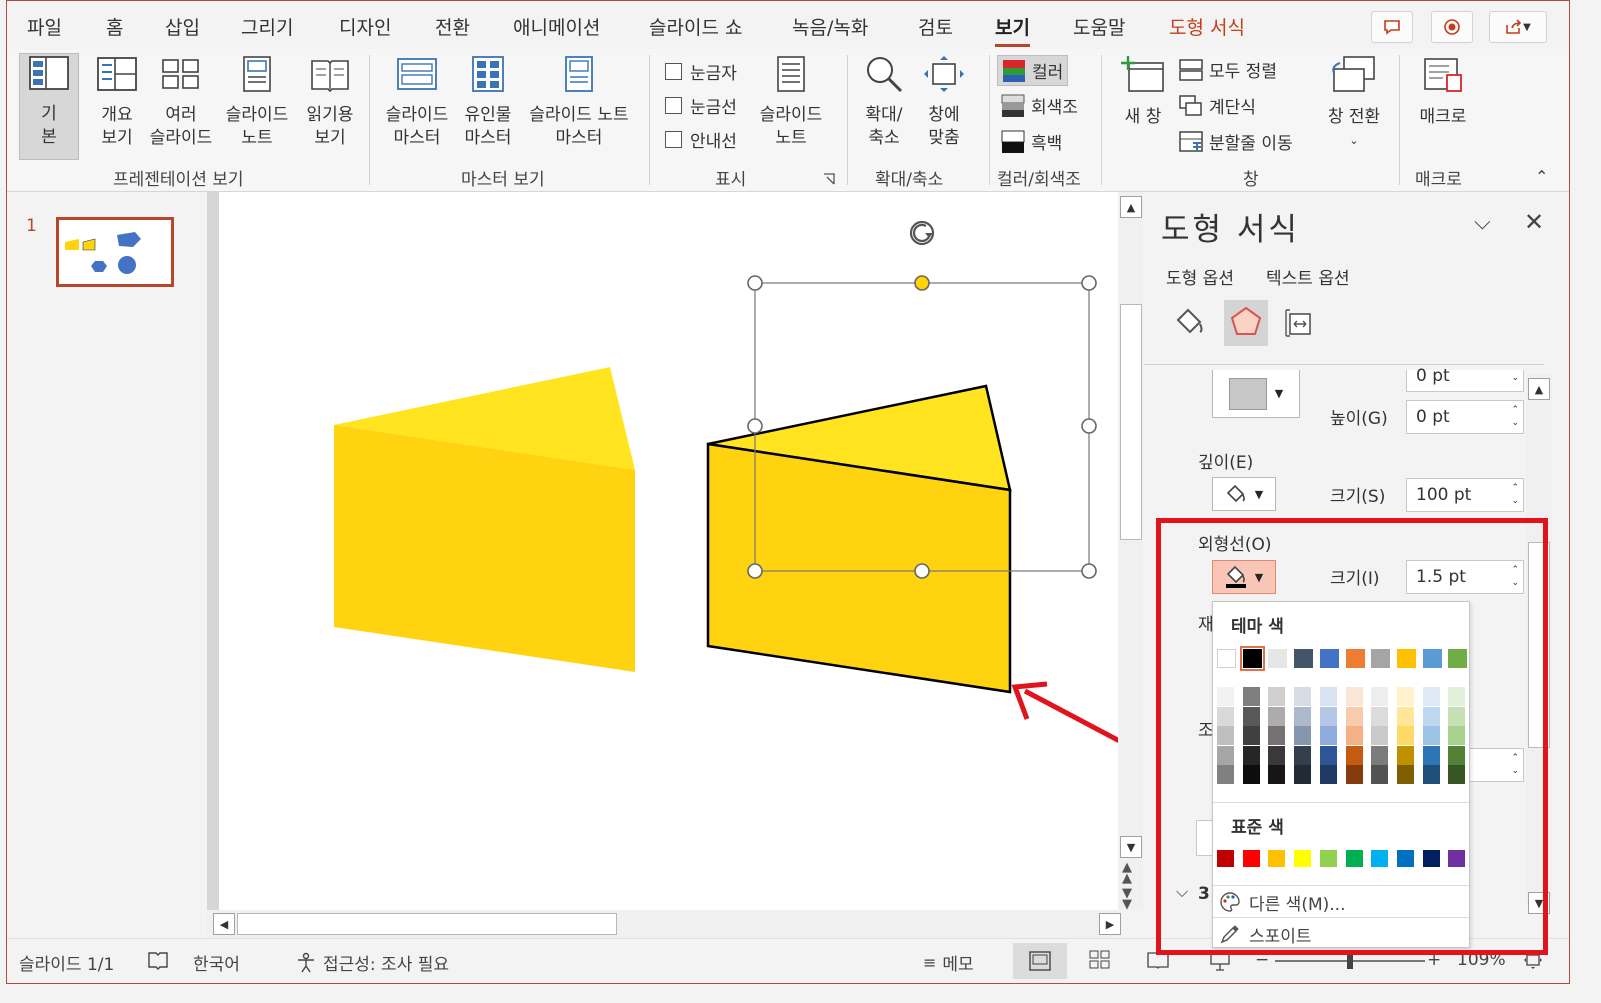 Image resolution: width=1601 pixels, height=1003 pixels. I want to click on reading-view-status-button, so click(1158, 960).